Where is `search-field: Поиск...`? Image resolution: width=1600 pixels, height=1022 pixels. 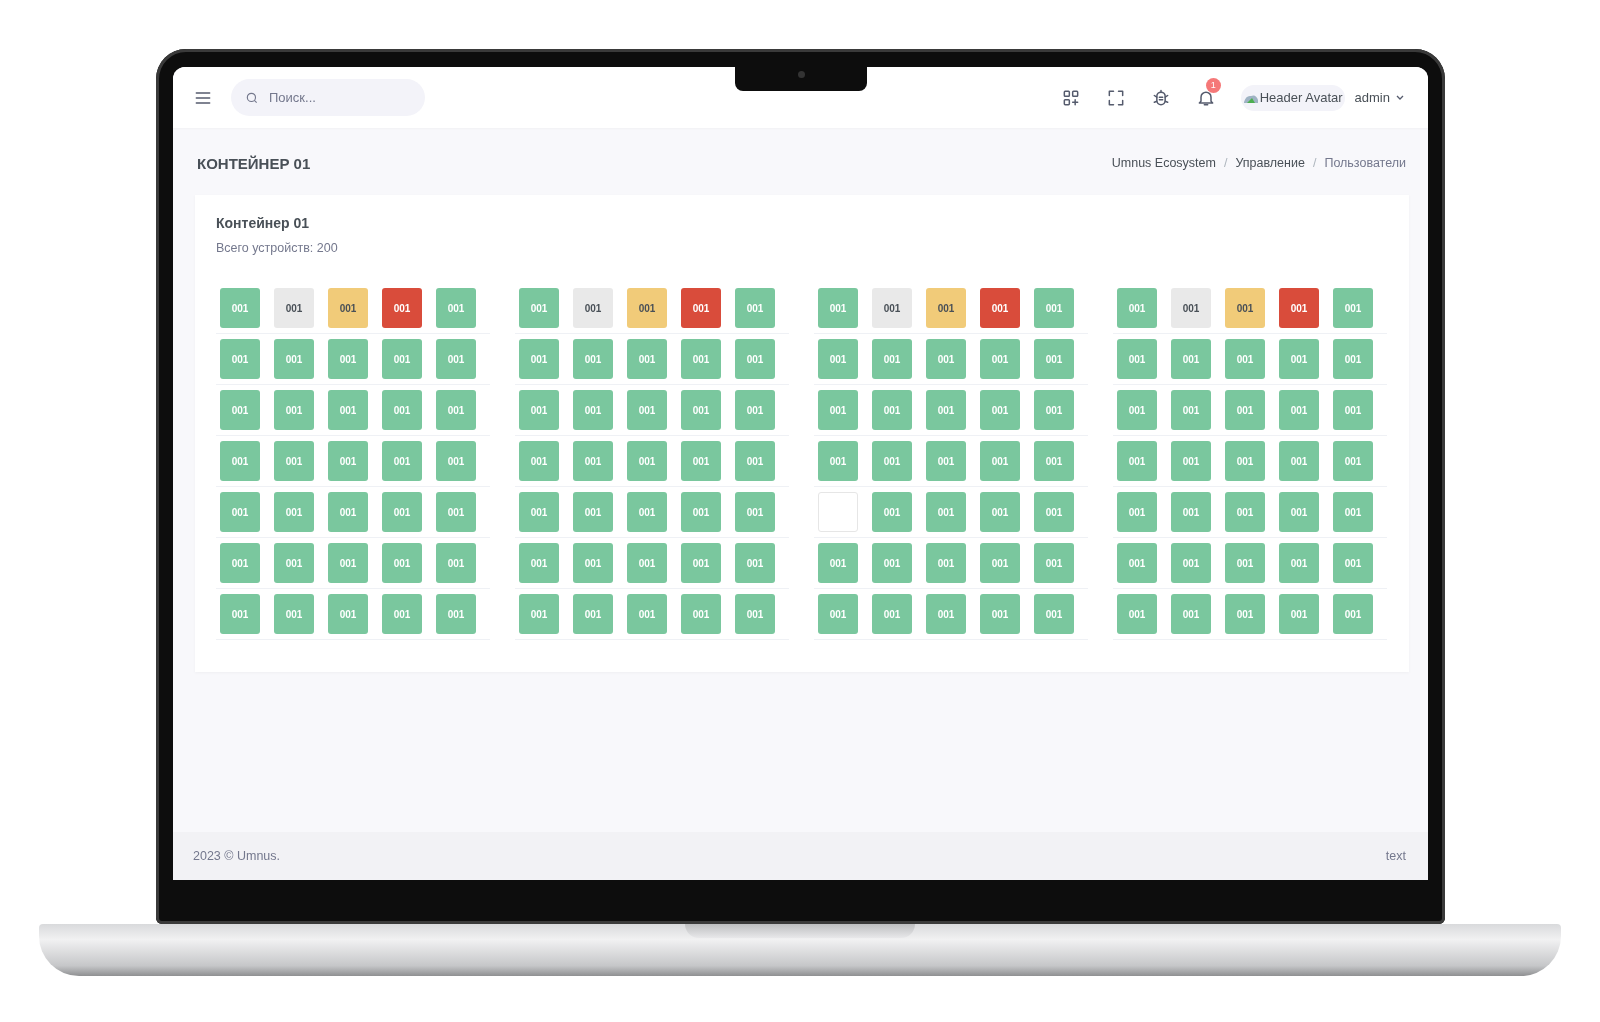
search-field: Поиск... is located at coordinates (328, 97).